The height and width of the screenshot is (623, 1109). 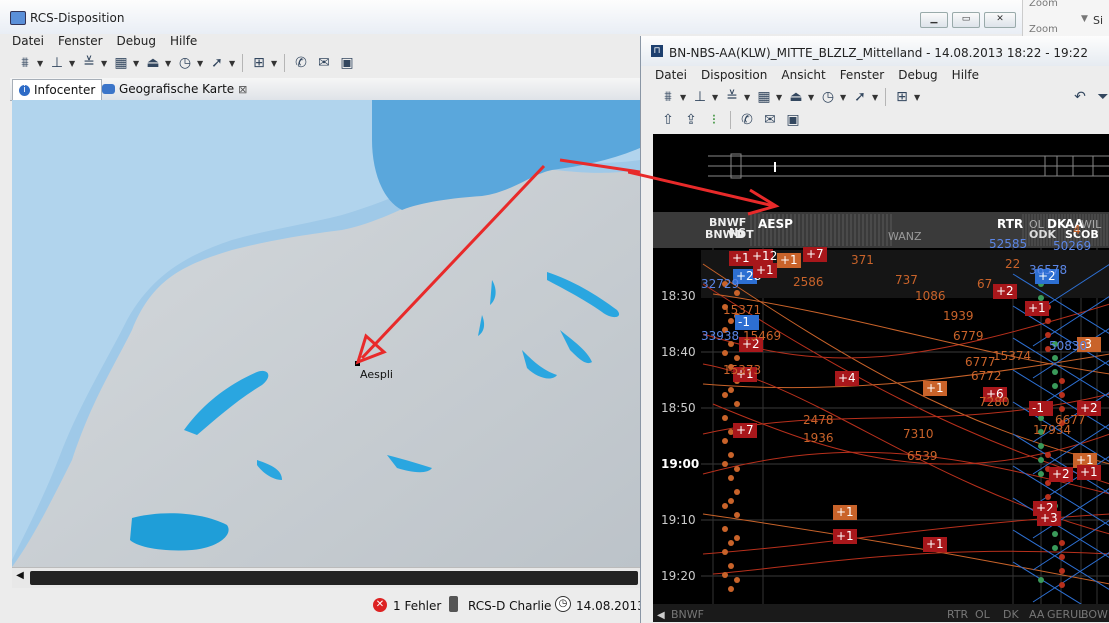 What do you see at coordinates (691, 120) in the screenshot?
I see `upload-icon: ⇪` at bounding box center [691, 120].